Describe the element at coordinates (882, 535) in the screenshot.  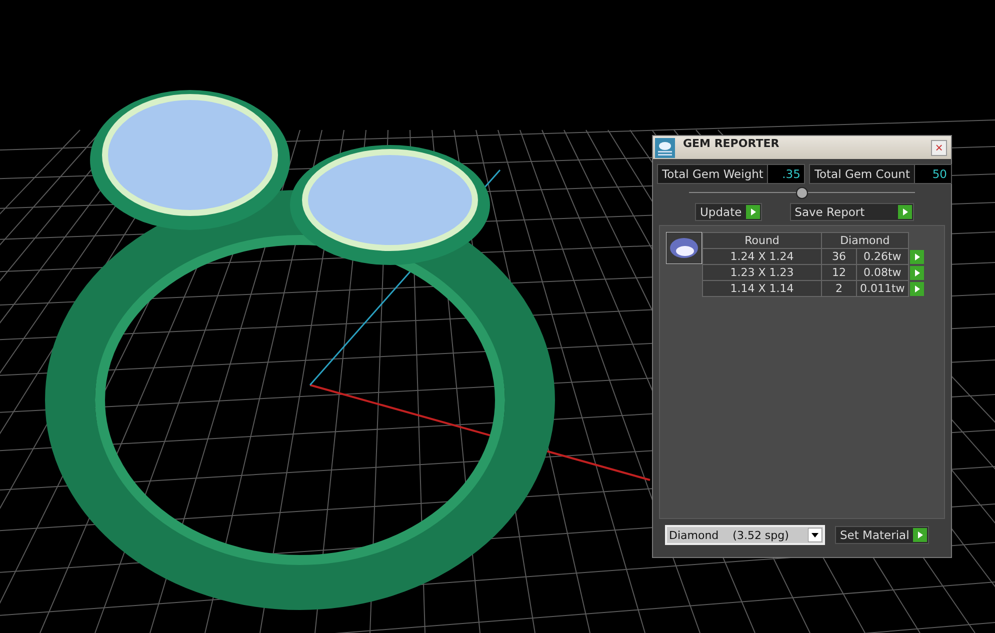
I see `set-material-button: Set Material` at that location.